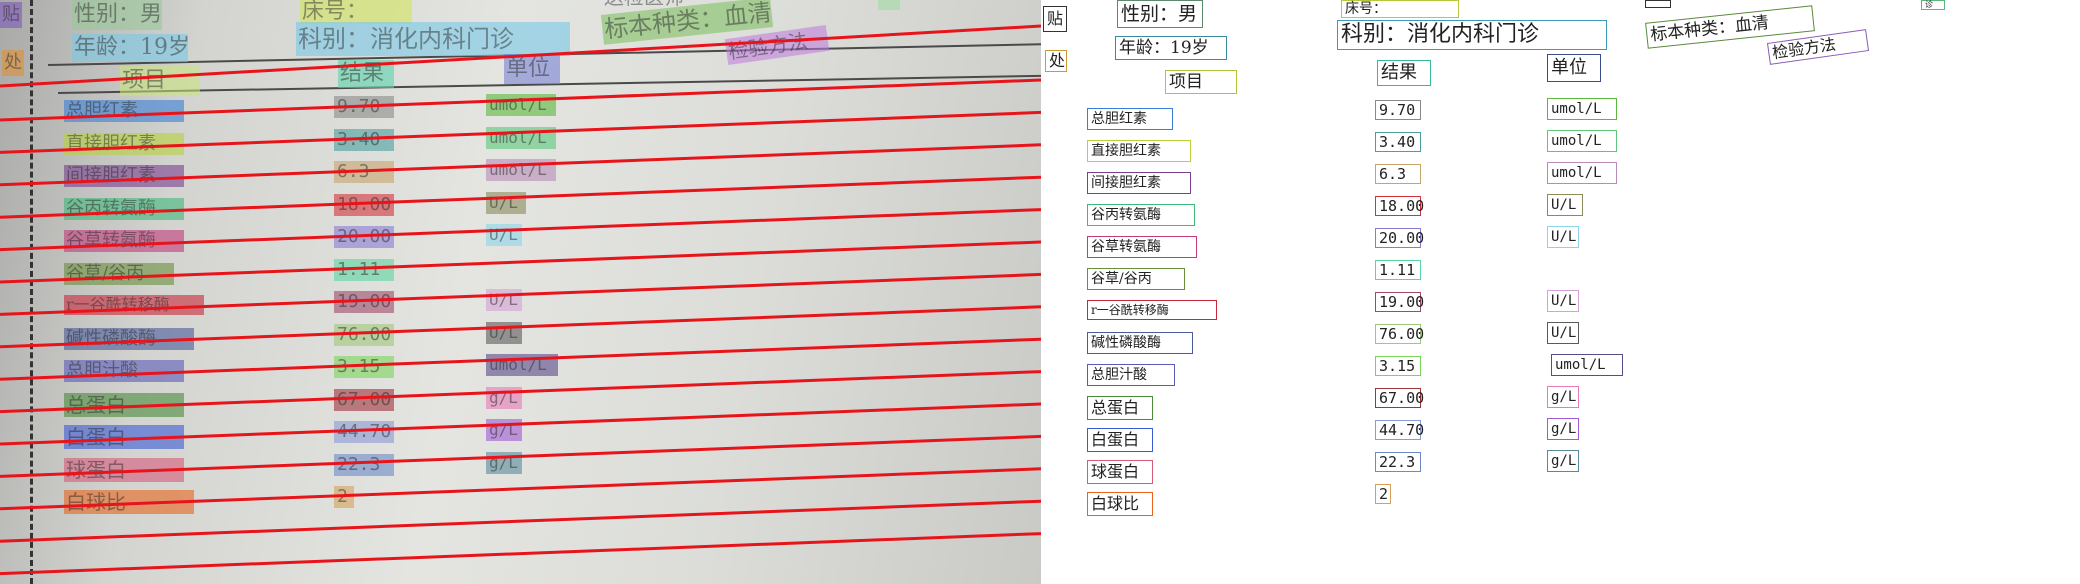 This screenshot has width=2080, height=584. Describe the element at coordinates (1056, 61) in the screenshot. I see `render-chu-label: 处` at that location.